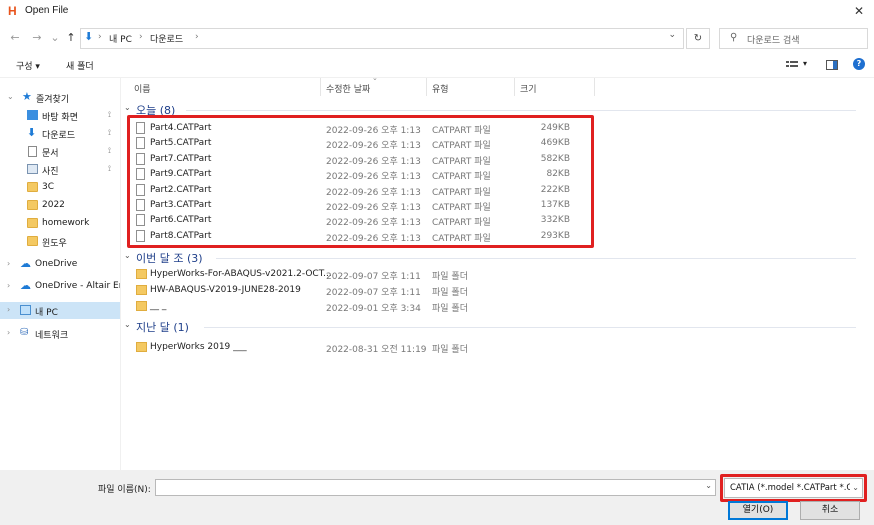 The width and height of the screenshot is (874, 525). What do you see at coordinates (169, 258) in the screenshot?
I see `group-label: 이번 달 조 (3)` at bounding box center [169, 258].